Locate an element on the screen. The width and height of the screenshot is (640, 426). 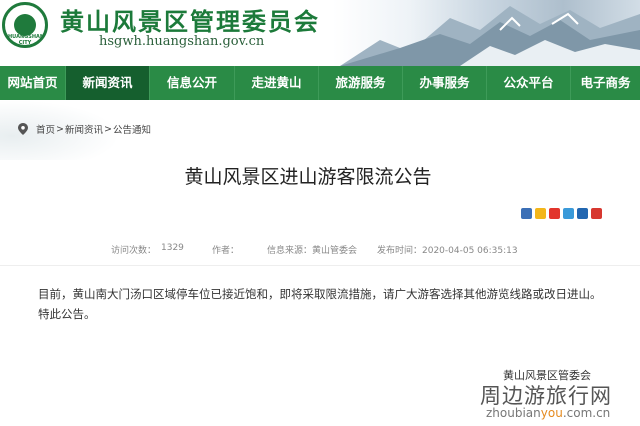
watermark-url: zhoubianyou.com.cn is located at coordinates (548, 413).